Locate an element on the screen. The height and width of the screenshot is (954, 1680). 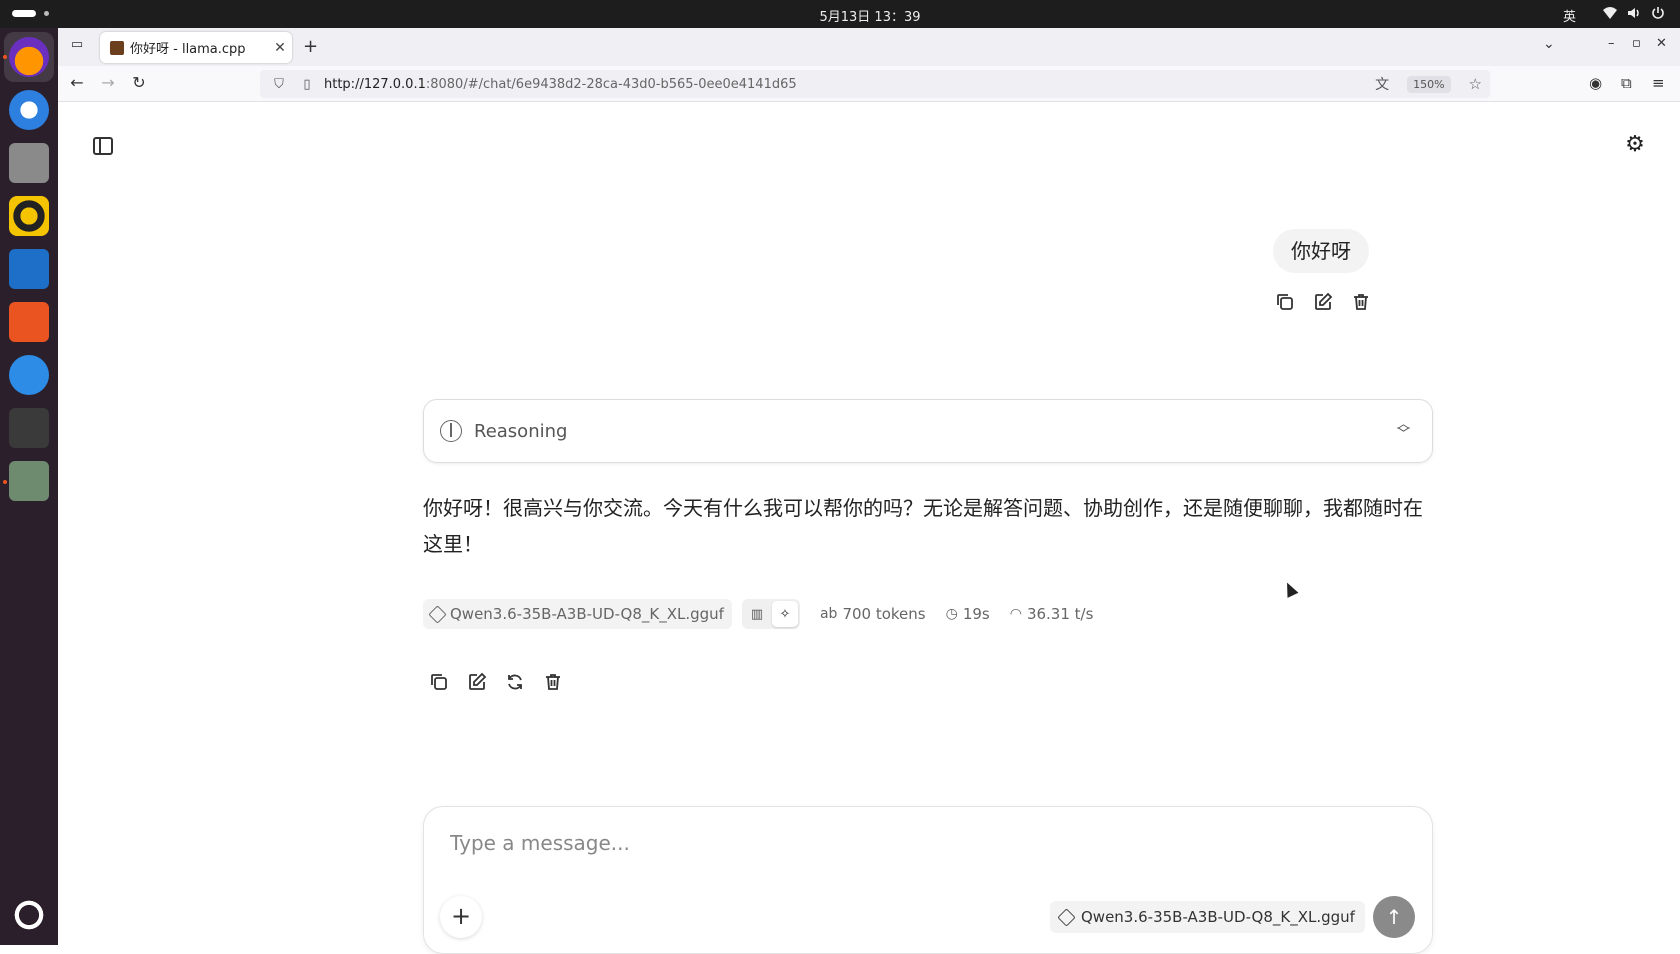
page-info-icon: ▯ is located at coordinates (307, 84).